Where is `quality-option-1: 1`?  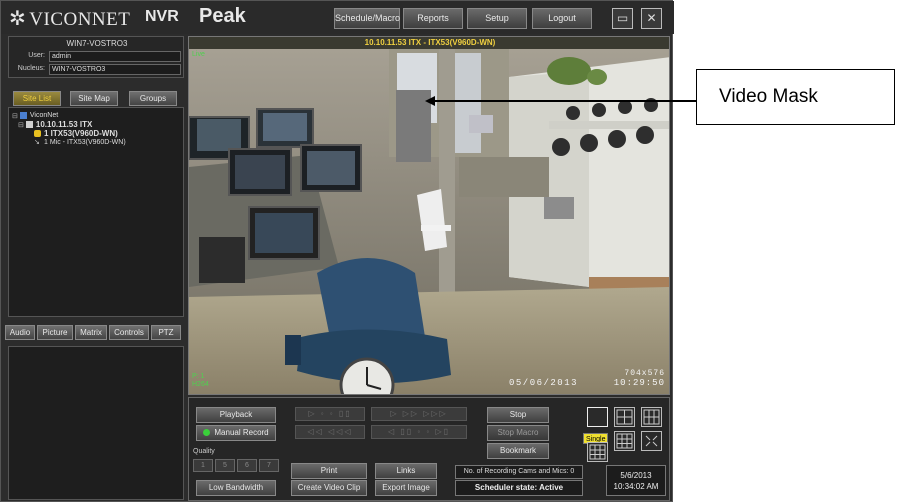 quality-option-1: 1 is located at coordinates (203, 465).